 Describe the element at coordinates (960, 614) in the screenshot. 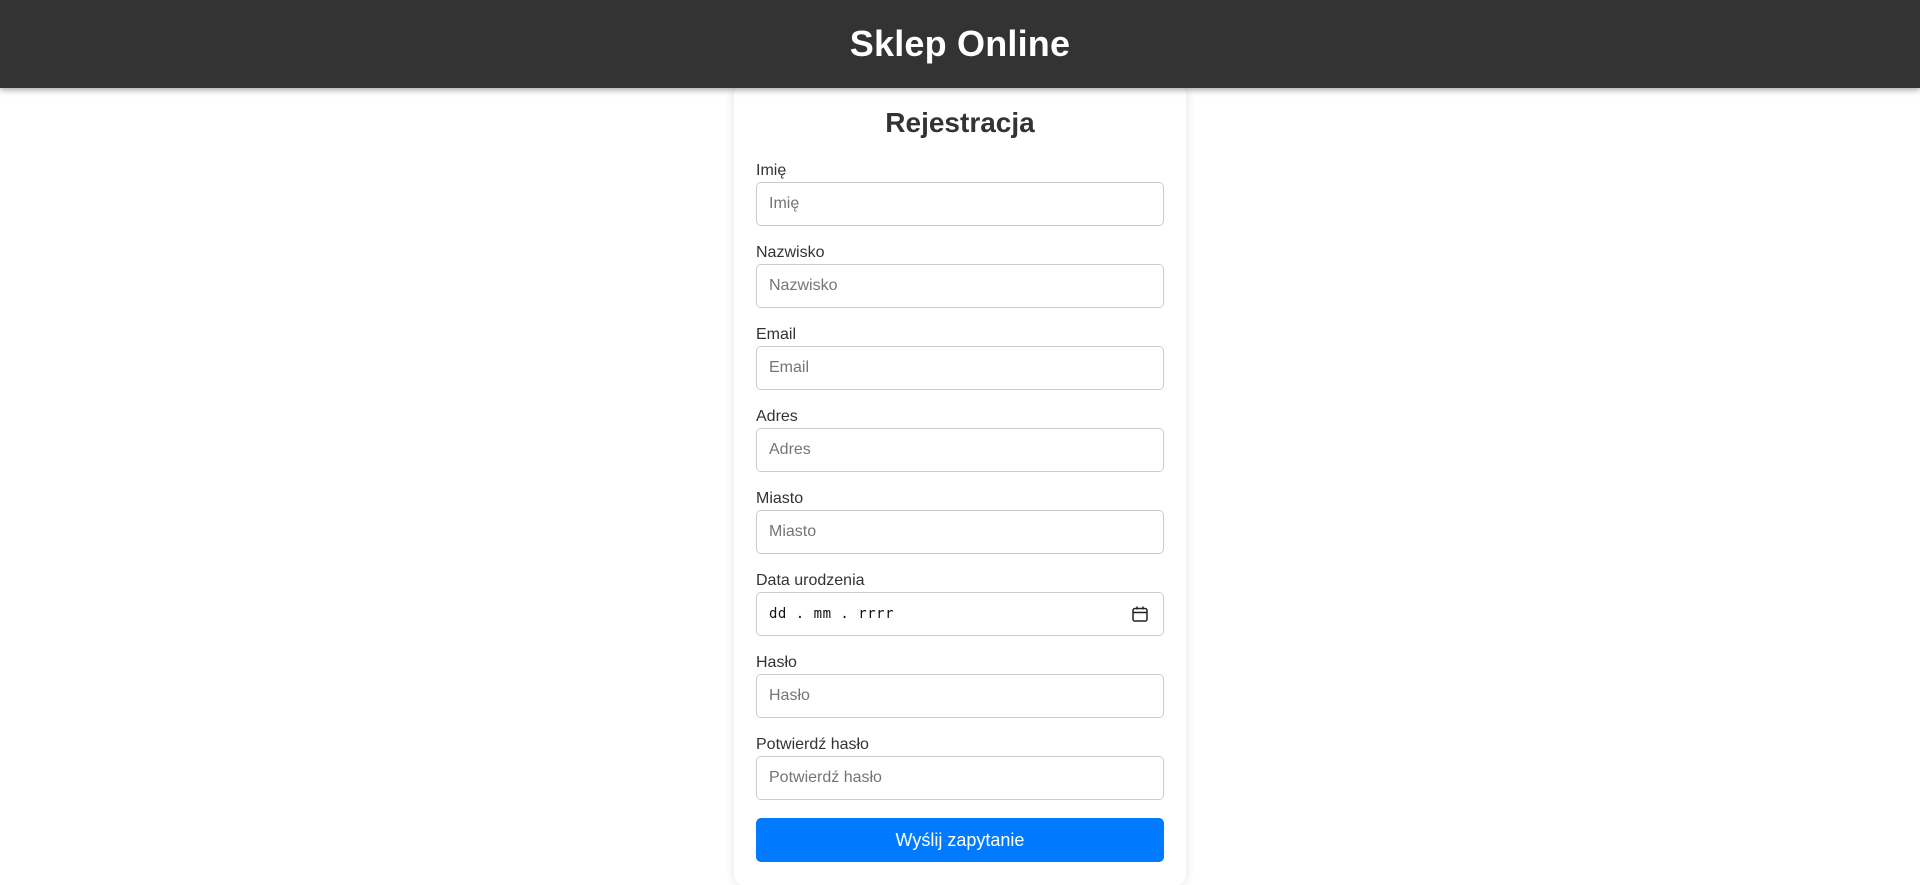

I see `birth-date-input: dd . mm . rrrr` at that location.